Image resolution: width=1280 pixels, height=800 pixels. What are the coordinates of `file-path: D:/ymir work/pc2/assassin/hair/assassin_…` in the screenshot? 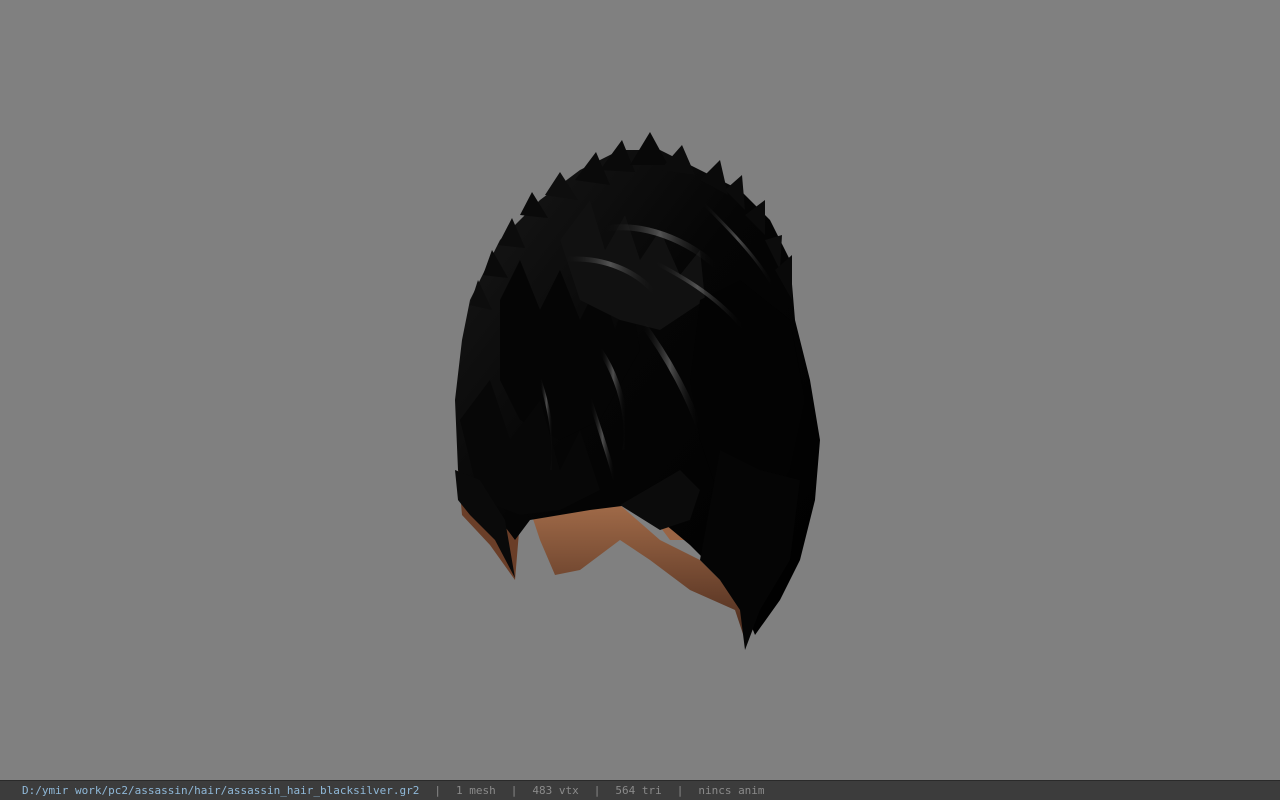 It's located at (221, 790).